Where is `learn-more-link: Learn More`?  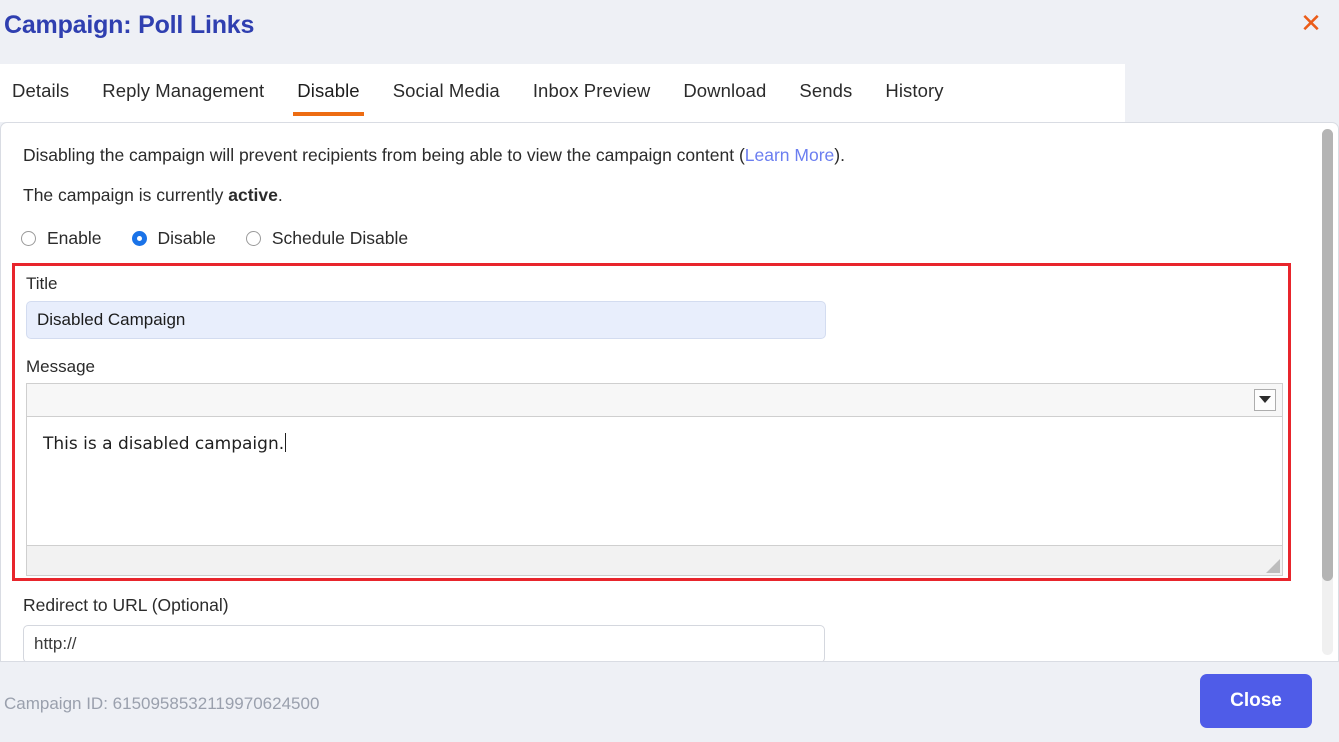
learn-more-link: Learn More is located at coordinates (790, 155).